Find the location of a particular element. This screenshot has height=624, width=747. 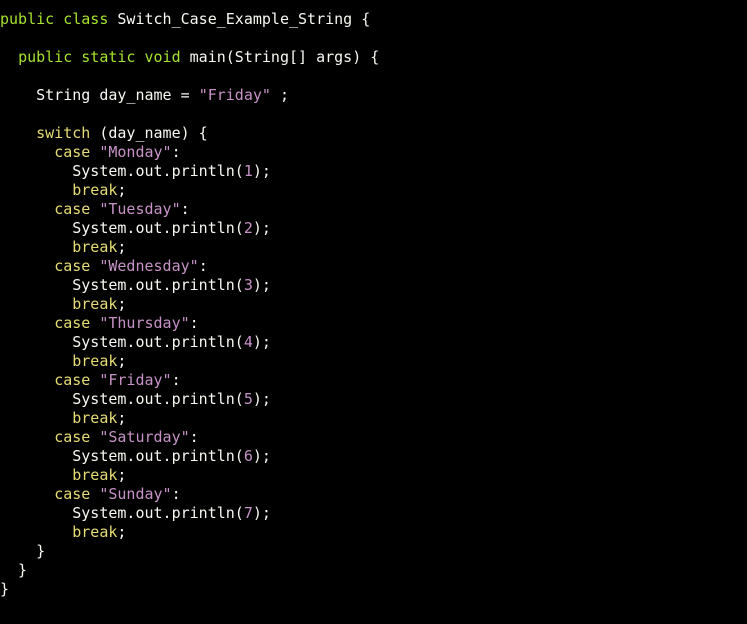

string-literal: "Saturday" is located at coordinates (144, 437).